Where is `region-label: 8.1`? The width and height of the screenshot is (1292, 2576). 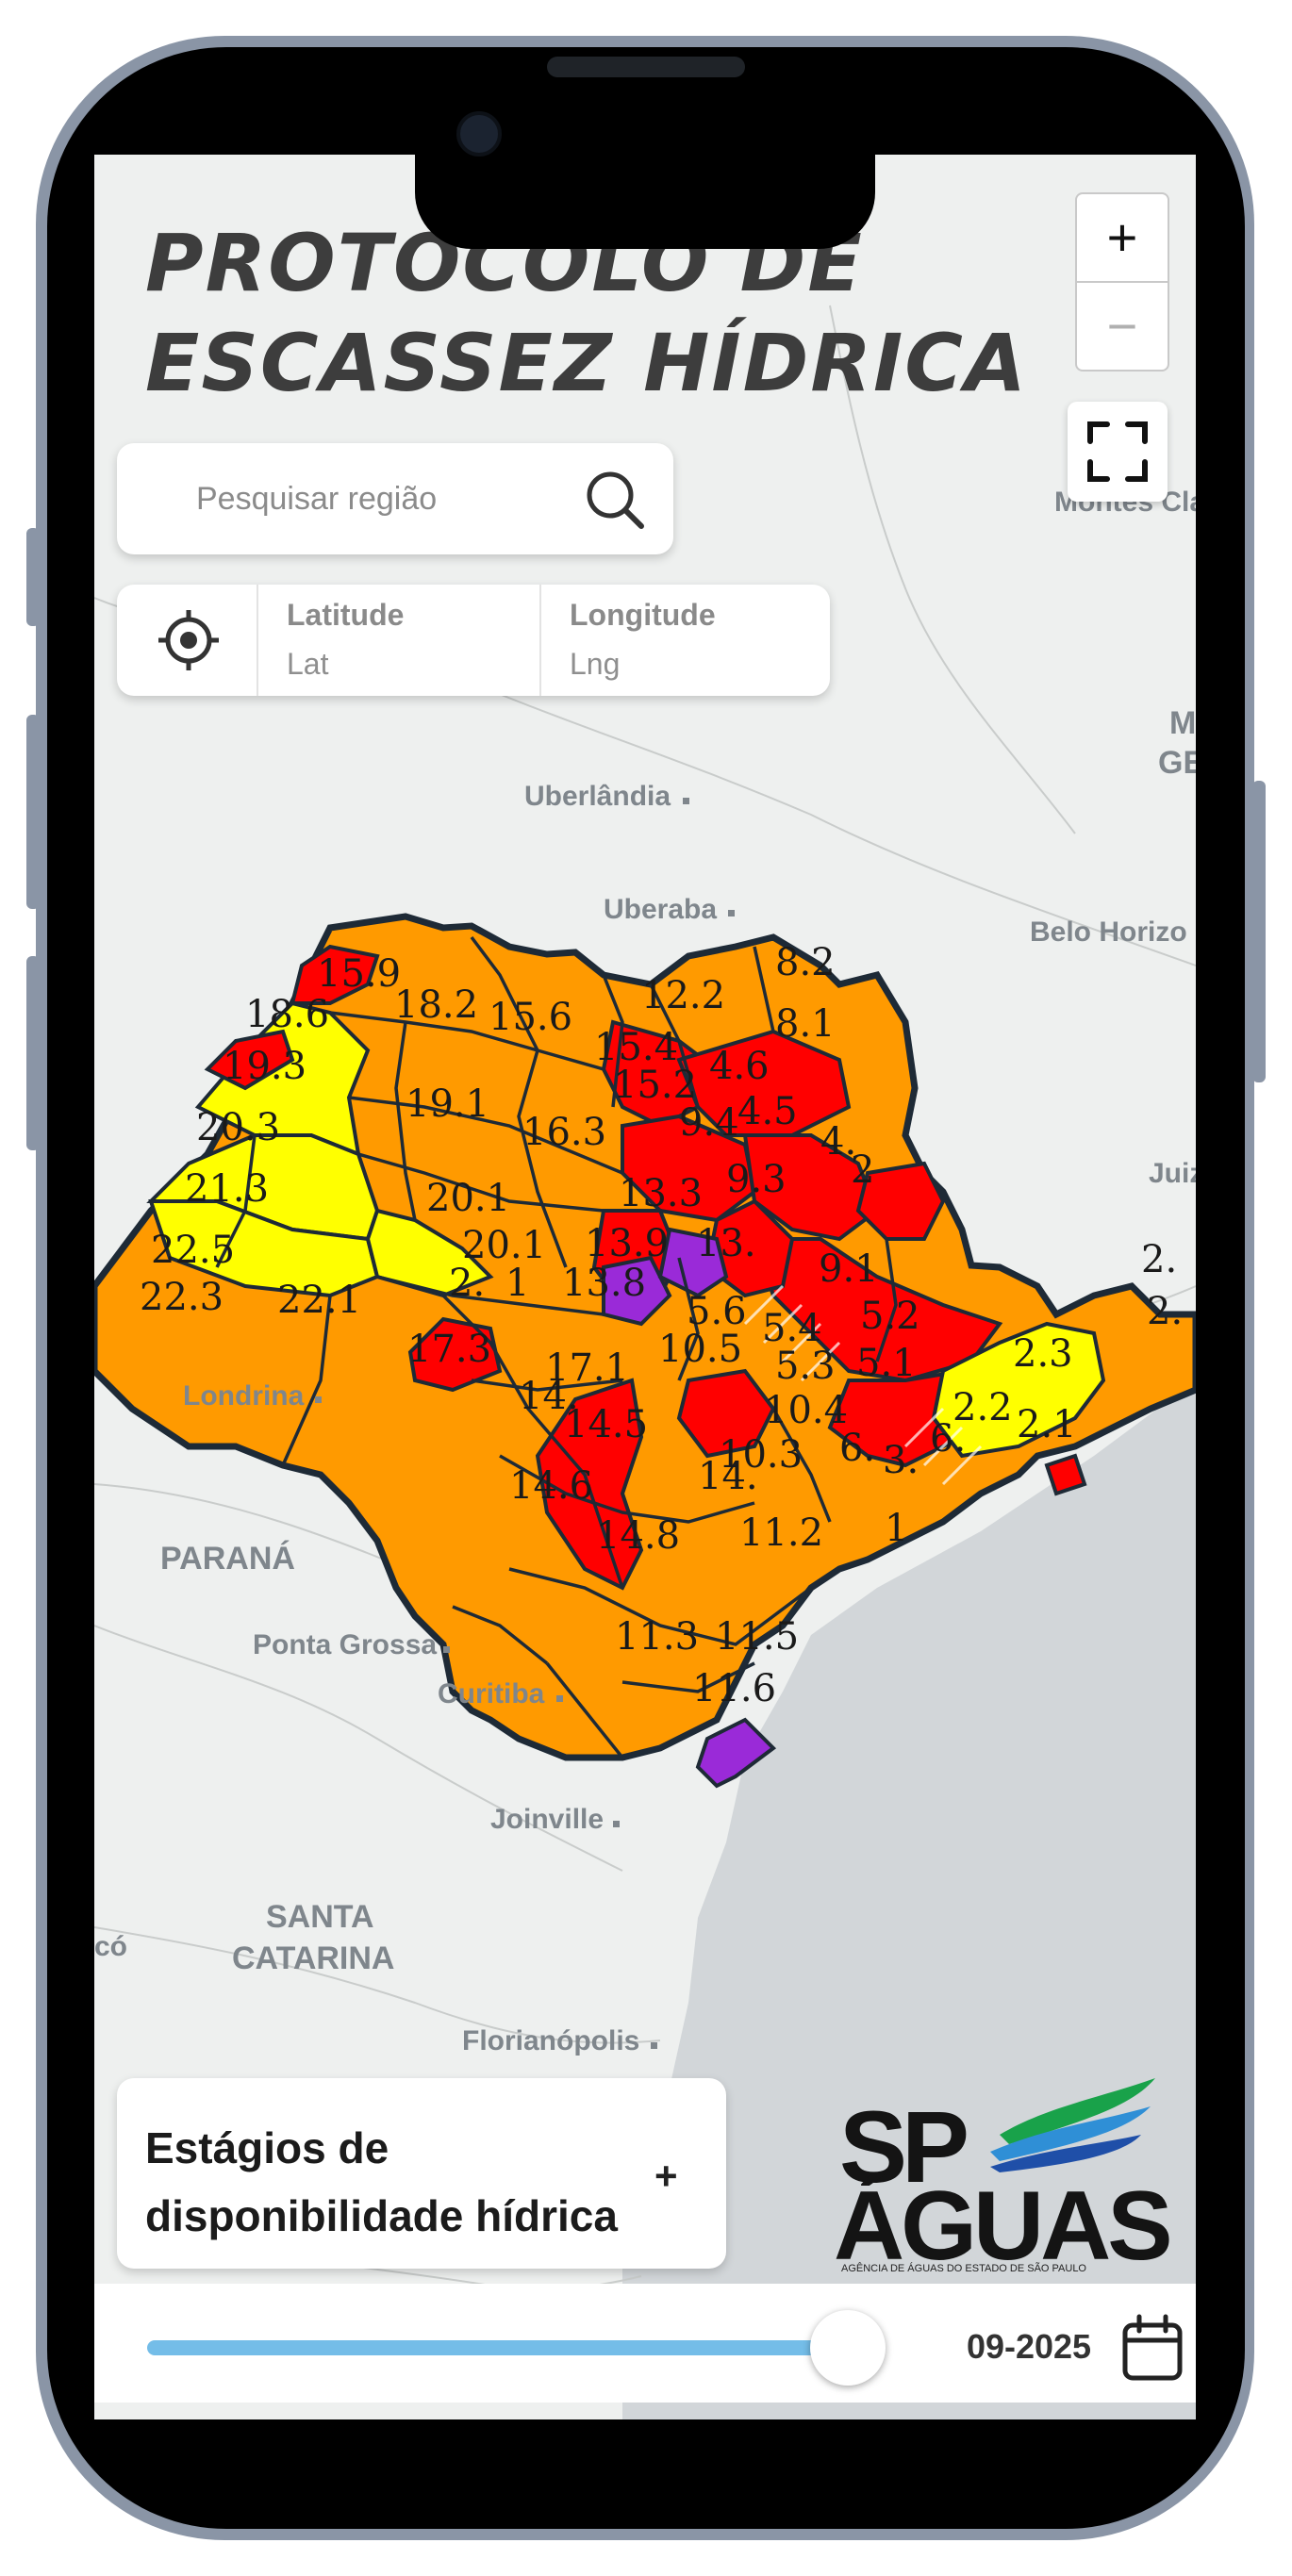 region-label: 8.1 is located at coordinates (805, 1024).